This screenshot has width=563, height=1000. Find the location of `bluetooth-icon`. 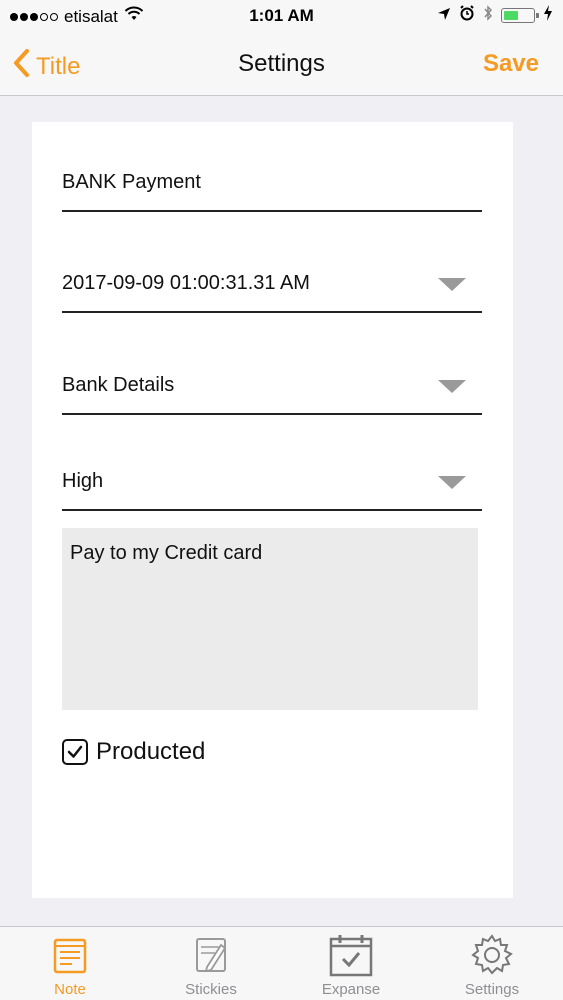

bluetooth-icon is located at coordinates (488, 15).